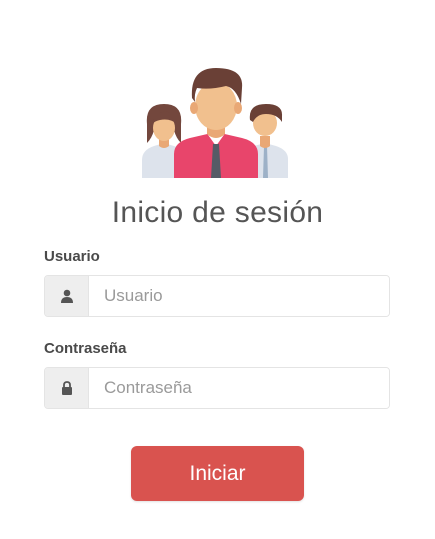 Image resolution: width=435 pixels, height=539 pixels. What do you see at coordinates (239, 296) in the screenshot?
I see `username-input` at bounding box center [239, 296].